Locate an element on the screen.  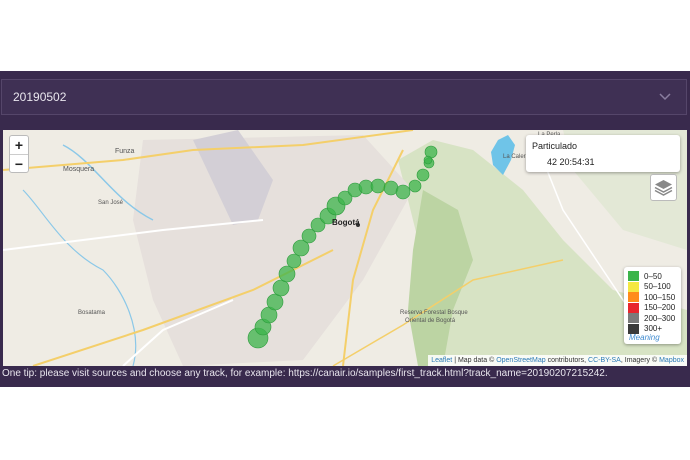
date-select: 20190502 is located at coordinates (344, 97).